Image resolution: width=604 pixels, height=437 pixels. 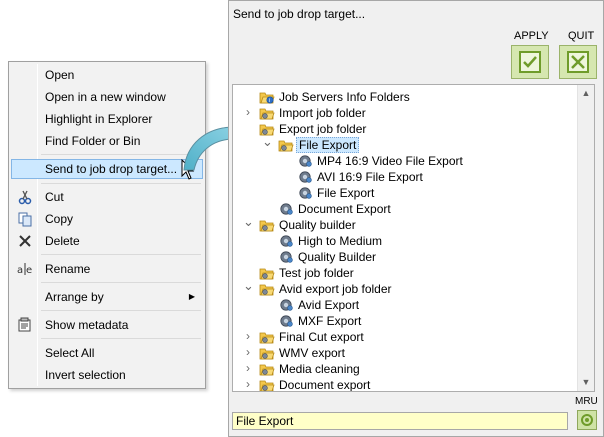 What do you see at coordinates (403, 337) in the screenshot?
I see `tree-node: › Final Cut export` at bounding box center [403, 337].